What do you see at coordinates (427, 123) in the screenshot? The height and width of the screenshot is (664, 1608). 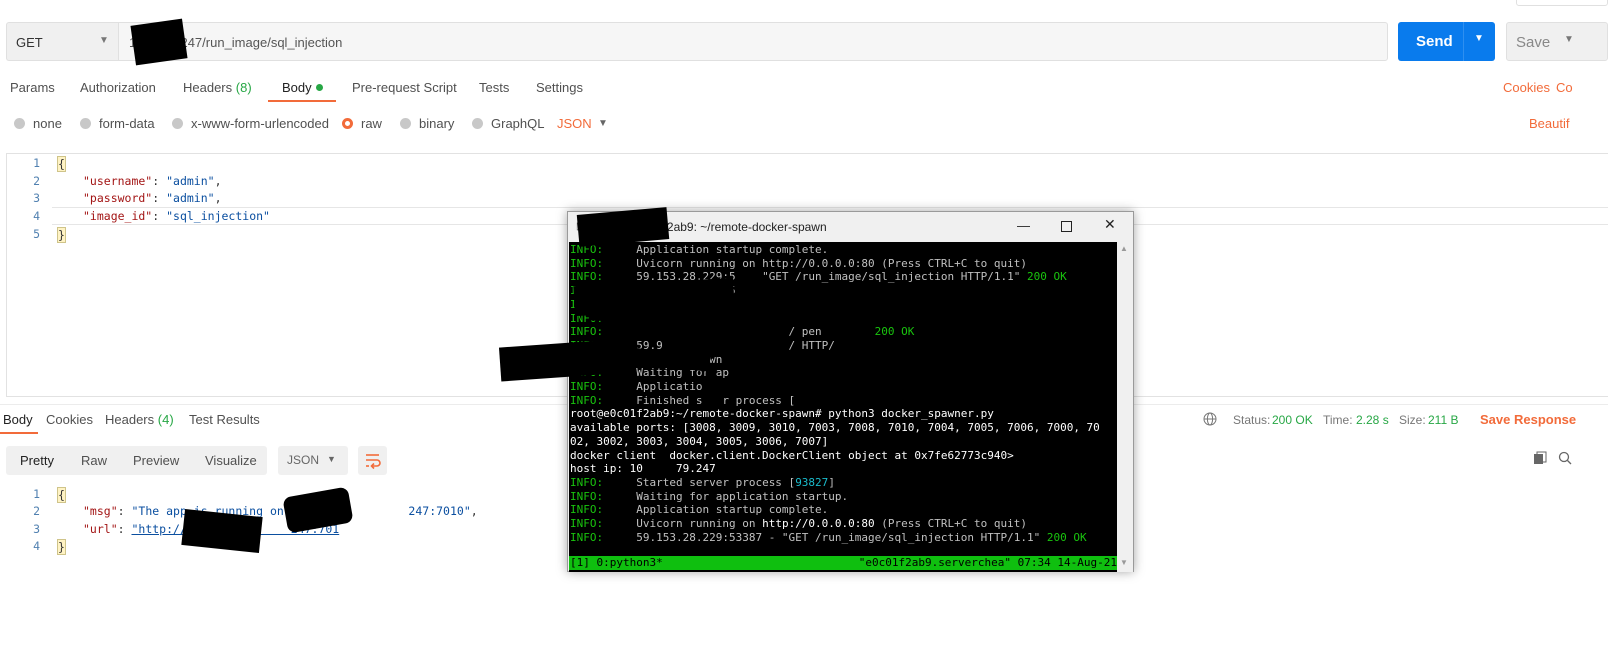 I see `radio-binary: binary` at bounding box center [427, 123].